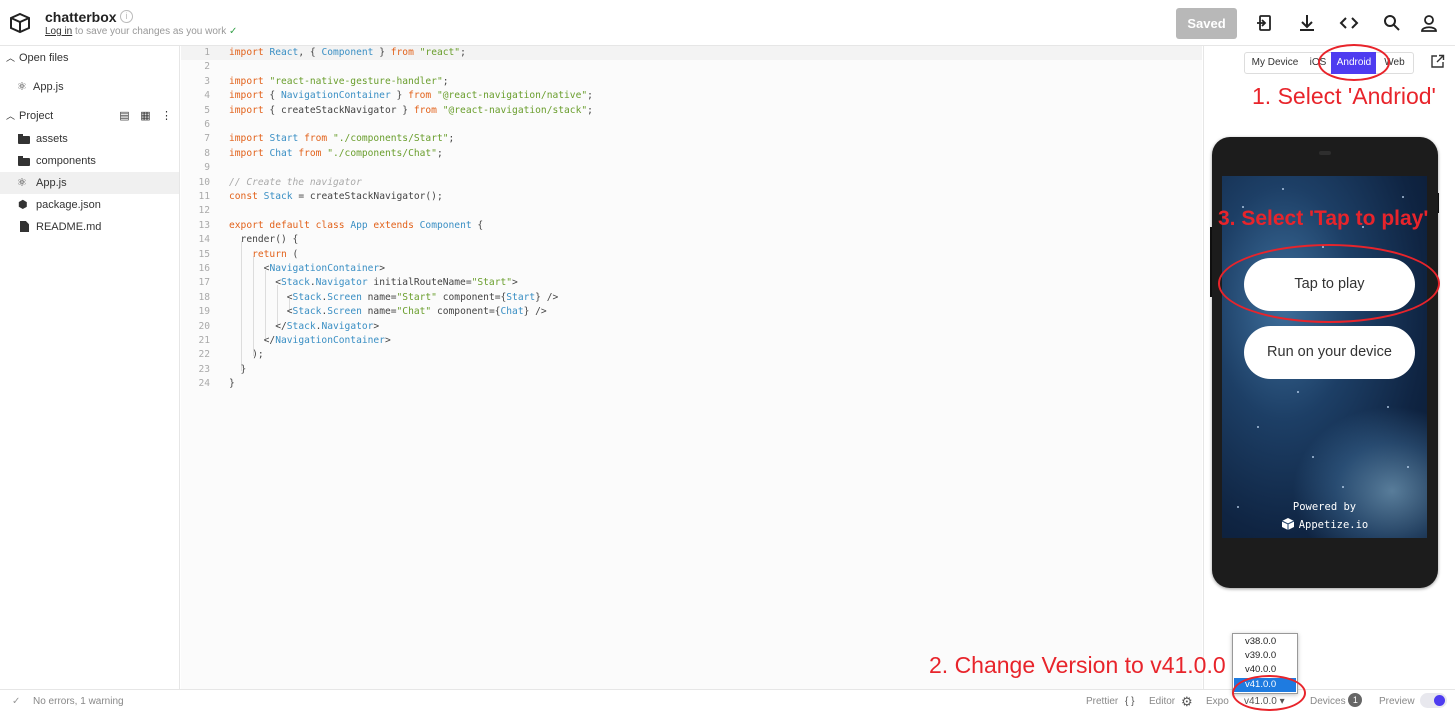  Describe the element at coordinates (1265, 656) in the screenshot. I see `version-option: v39.0.0` at that location.